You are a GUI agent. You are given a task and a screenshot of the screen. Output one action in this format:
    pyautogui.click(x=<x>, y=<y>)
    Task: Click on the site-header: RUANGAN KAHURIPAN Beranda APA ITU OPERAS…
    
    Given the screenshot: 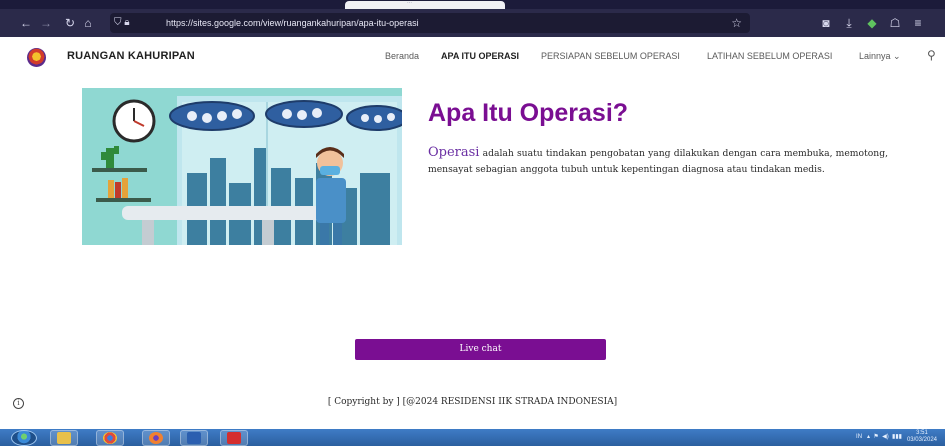 What is the action you would take?
    pyautogui.click(x=472, y=57)
    